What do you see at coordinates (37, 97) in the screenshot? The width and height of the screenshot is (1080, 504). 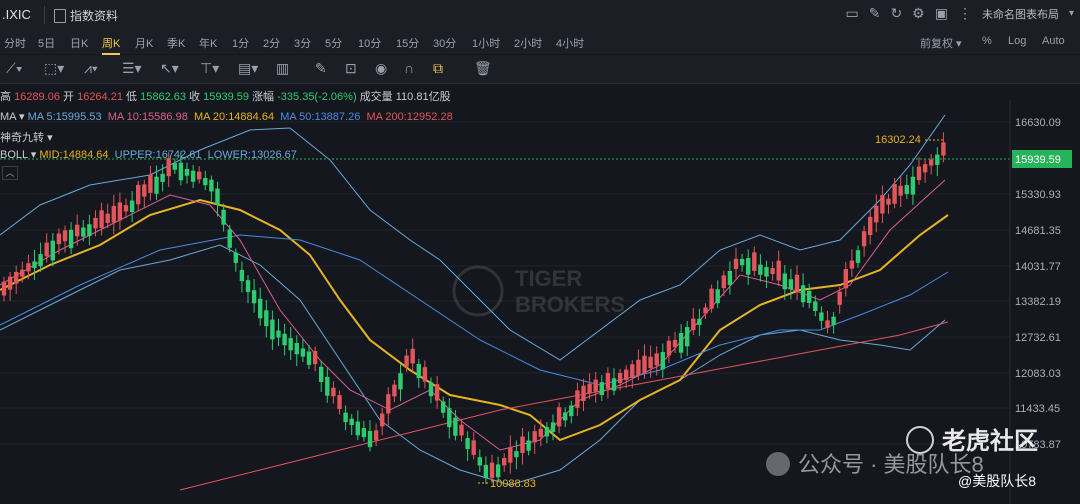 I see `high-value: 16289.06` at bounding box center [37, 97].